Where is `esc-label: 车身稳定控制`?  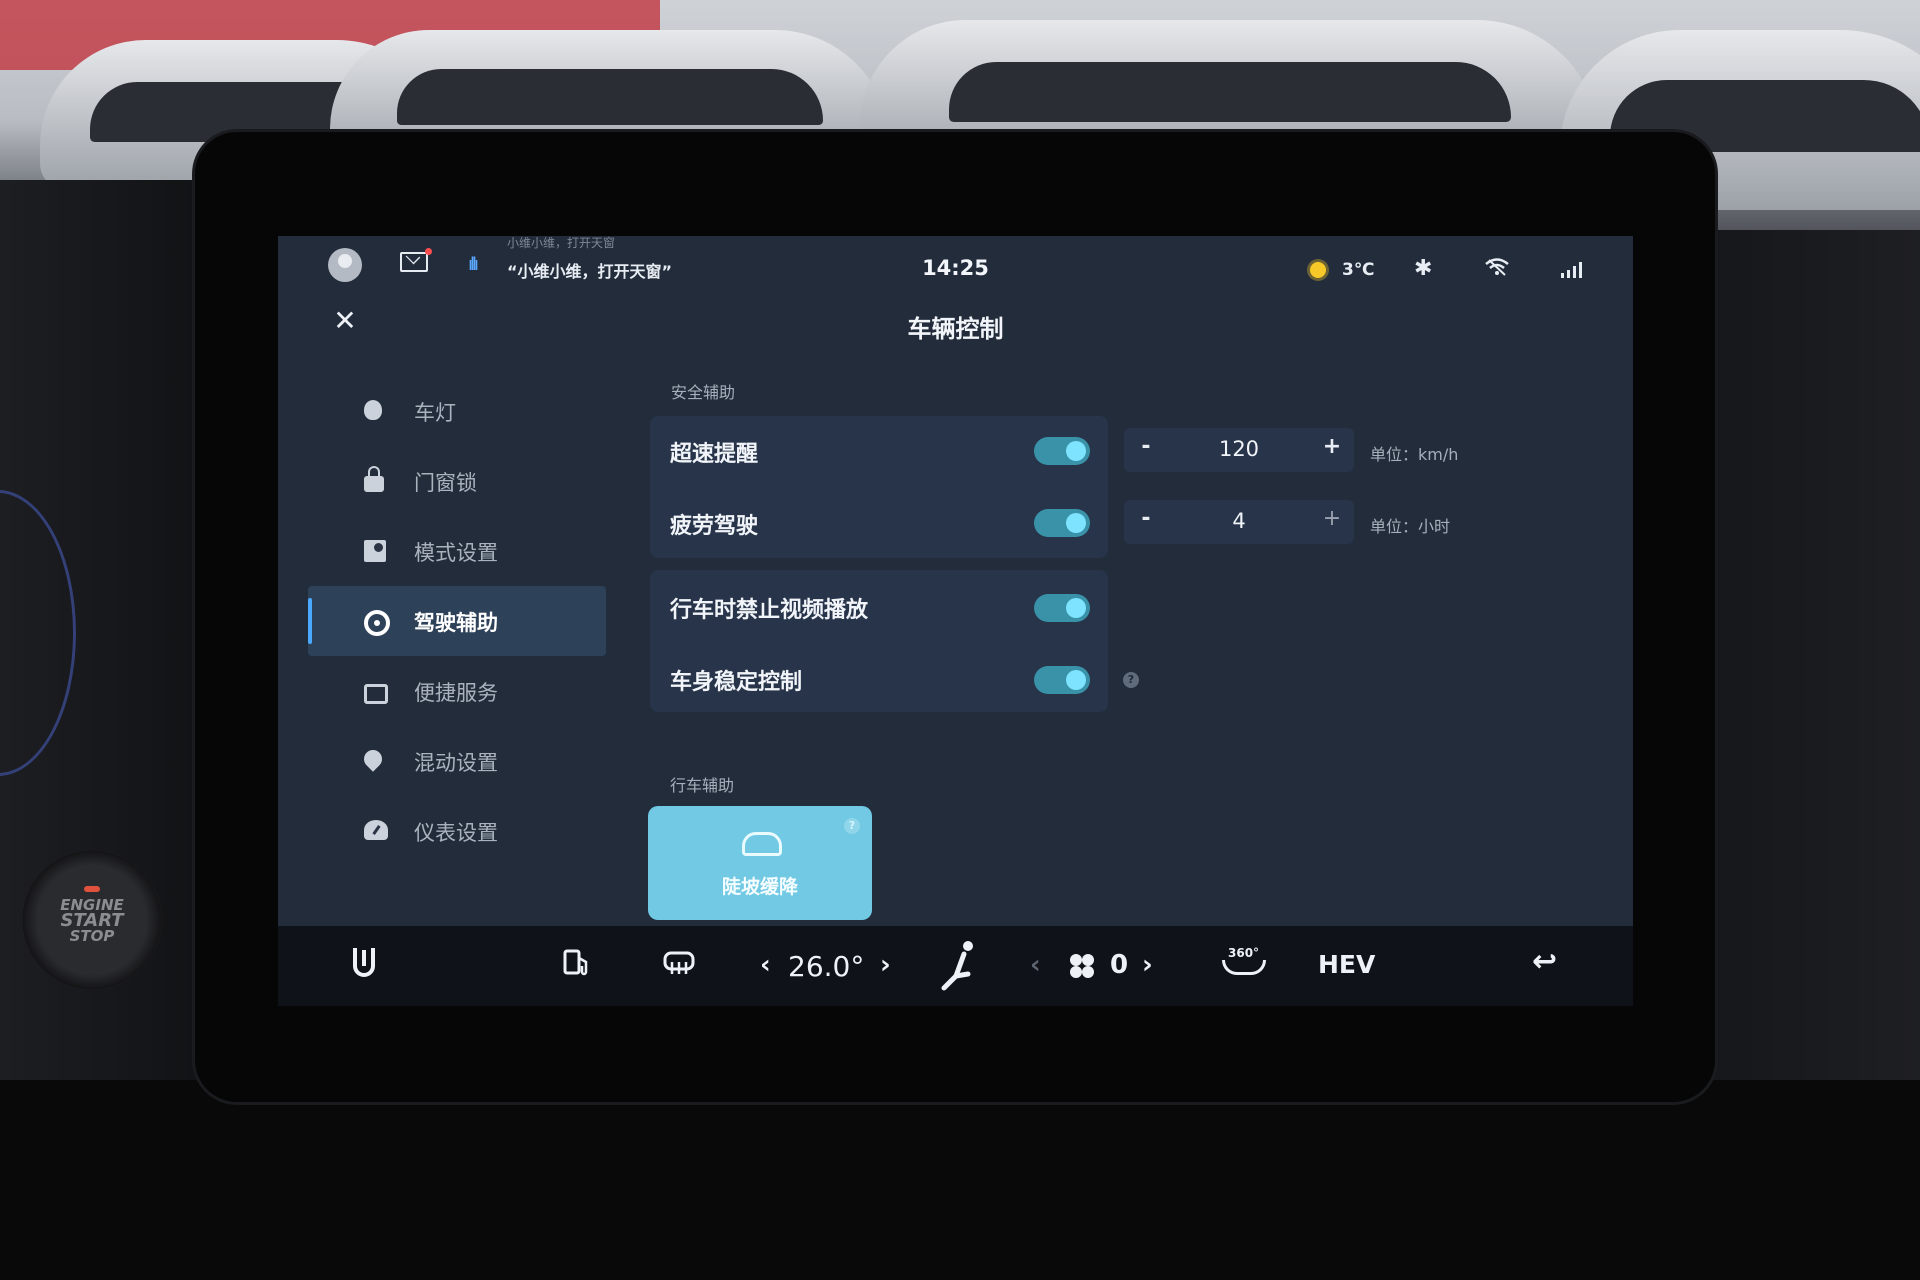 esc-label: 车身稳定控制 is located at coordinates (736, 682).